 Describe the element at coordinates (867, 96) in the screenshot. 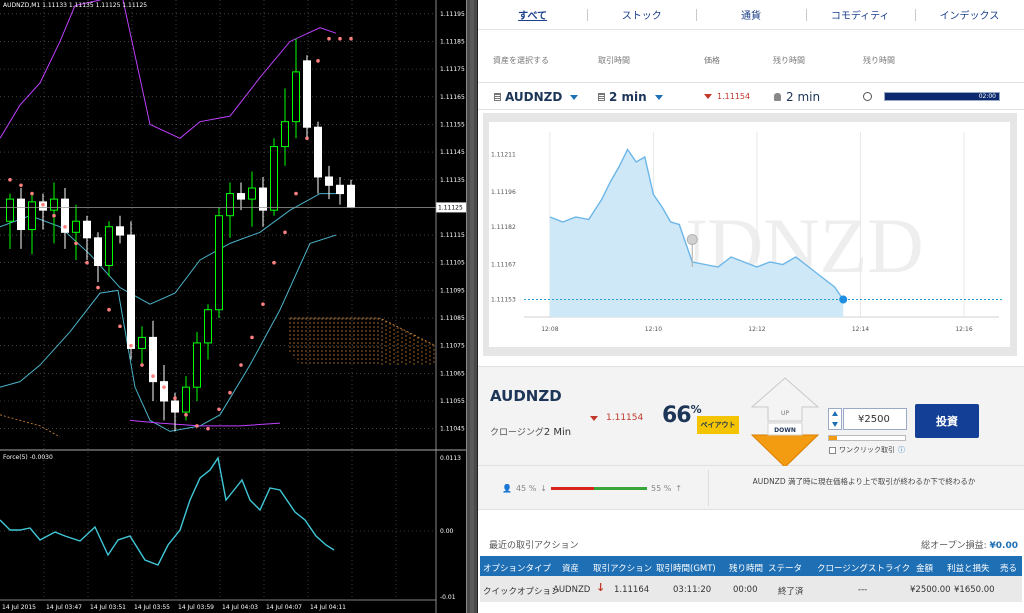

I see `clock-icon` at that location.